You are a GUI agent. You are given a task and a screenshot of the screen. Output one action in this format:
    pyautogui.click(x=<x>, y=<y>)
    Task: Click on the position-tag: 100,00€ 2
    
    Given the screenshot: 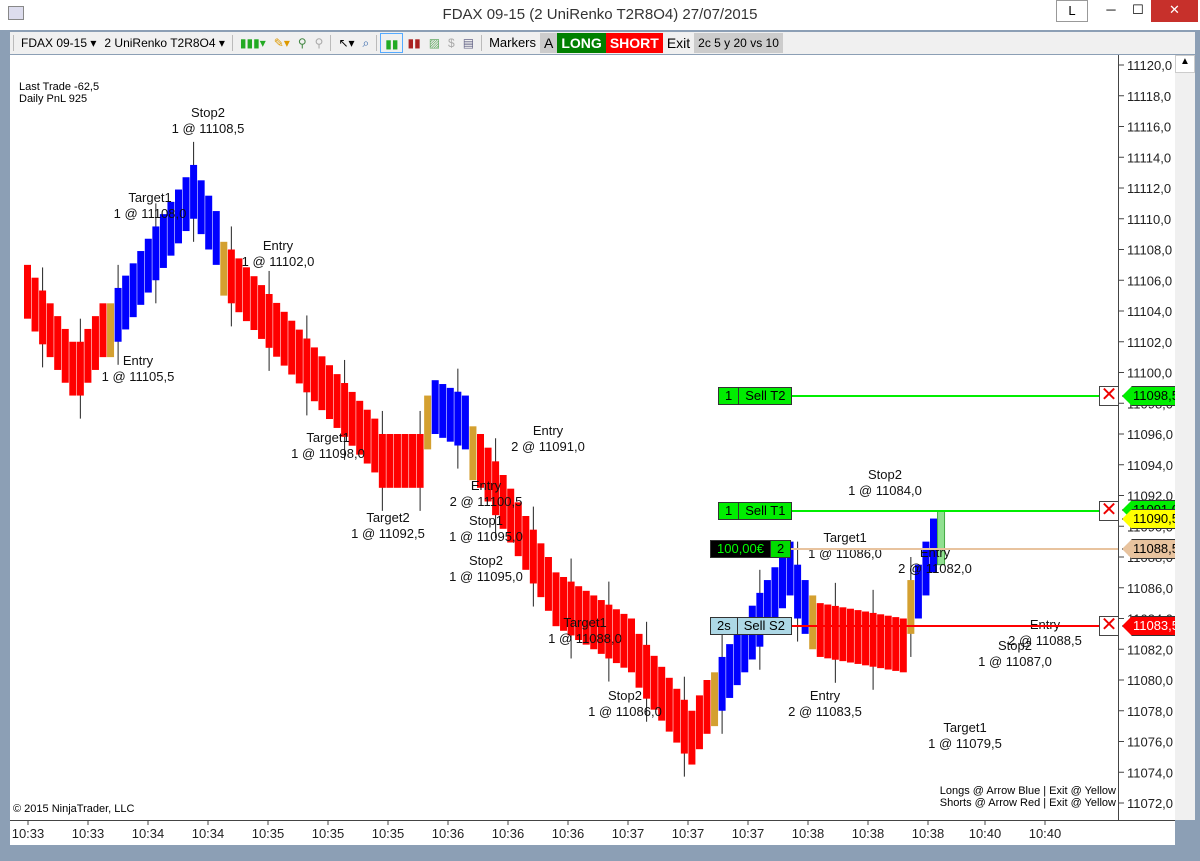 What is the action you would take?
    pyautogui.click(x=751, y=549)
    